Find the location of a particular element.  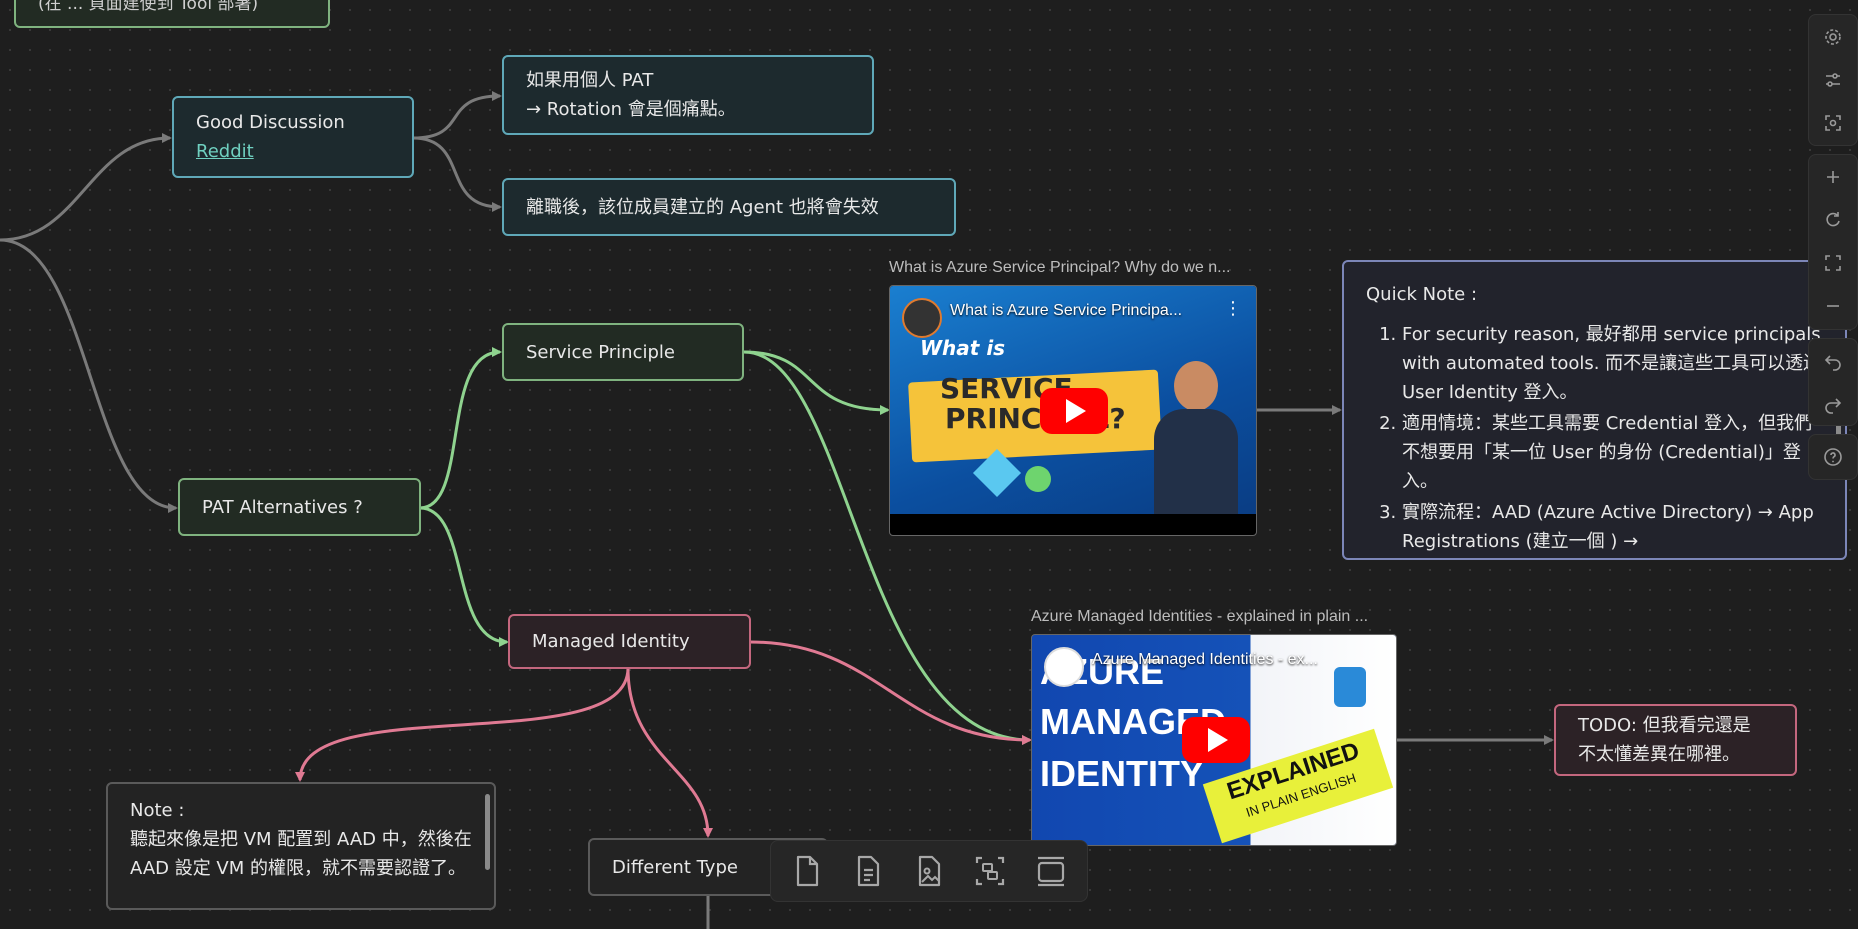

bottom-toolbar is located at coordinates (929, 871).